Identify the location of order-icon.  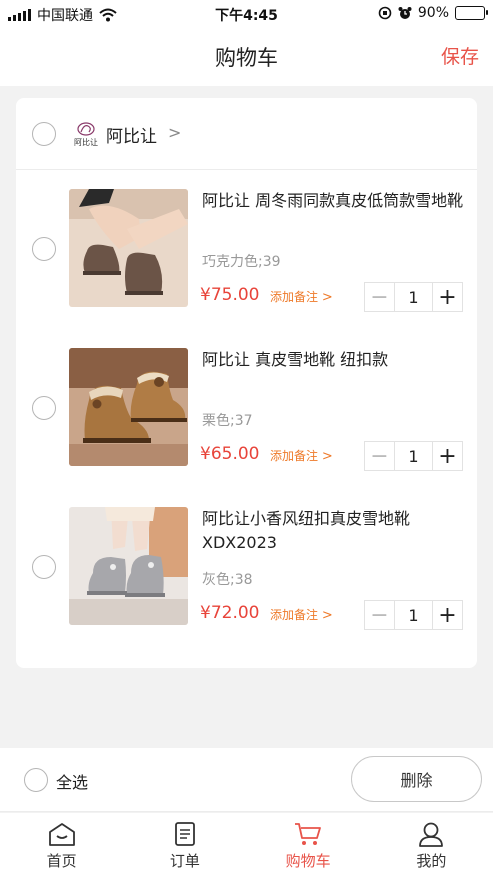
(184, 834).